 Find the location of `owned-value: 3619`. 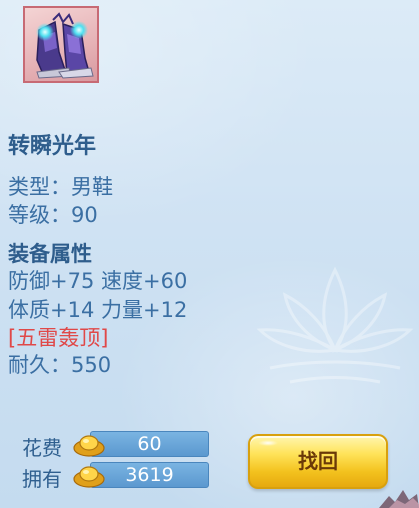

owned-value: 3619 is located at coordinates (149, 475).